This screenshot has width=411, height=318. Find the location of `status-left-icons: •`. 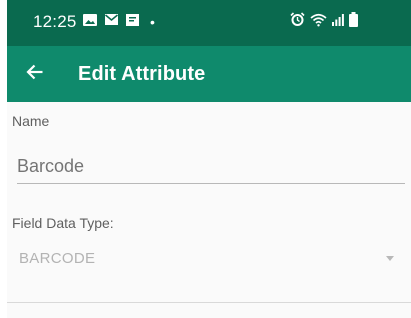

status-left-icons: • is located at coordinates (118, 22).